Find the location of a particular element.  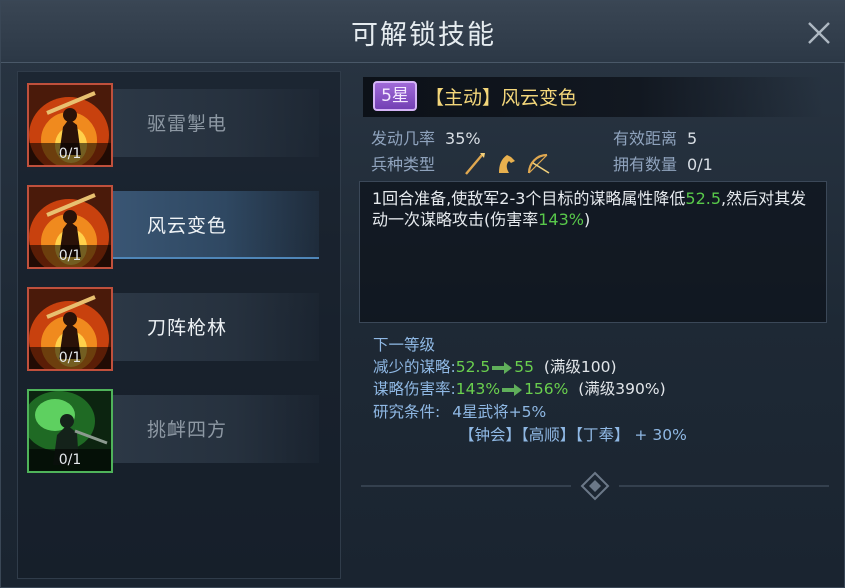

bow-icon is located at coordinates (538, 163).